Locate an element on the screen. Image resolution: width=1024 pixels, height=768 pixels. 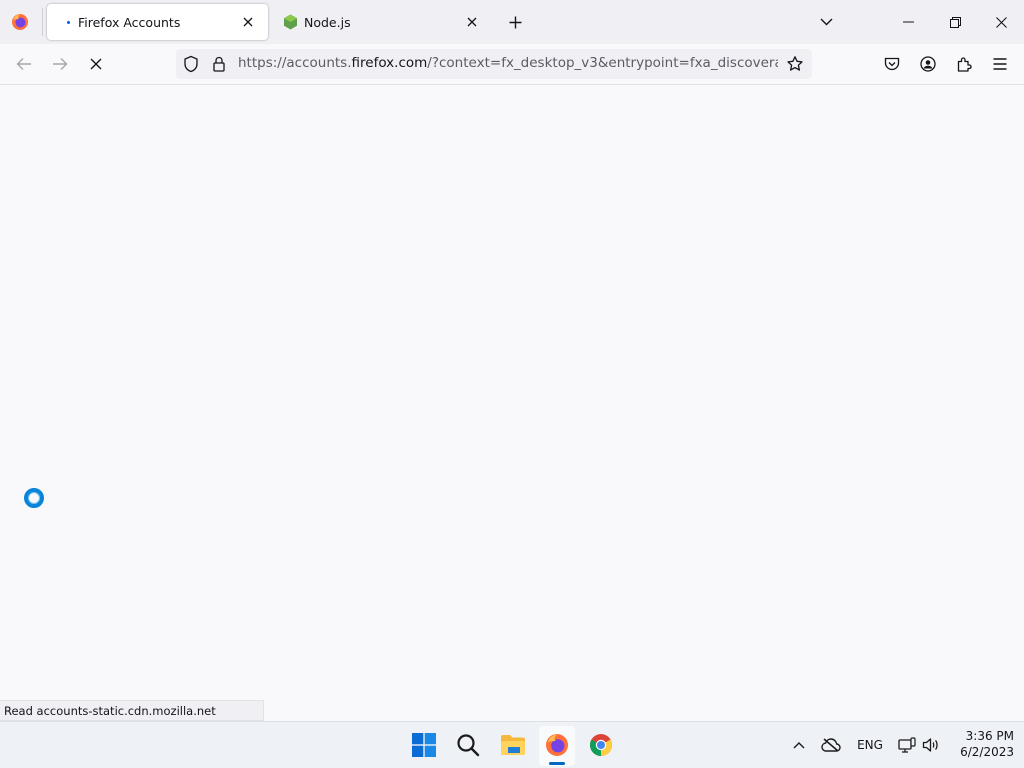
status-panel: Read accounts-static.cdn.mozilla.net is located at coordinates (132, 710).